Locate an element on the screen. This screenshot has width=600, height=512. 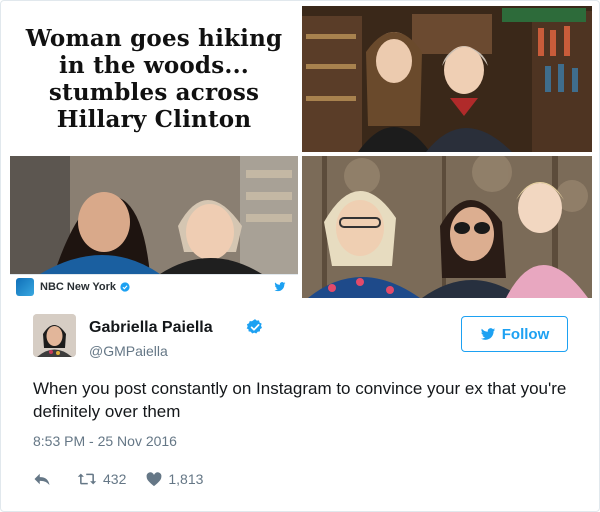
avatar is located at coordinates (54, 335).